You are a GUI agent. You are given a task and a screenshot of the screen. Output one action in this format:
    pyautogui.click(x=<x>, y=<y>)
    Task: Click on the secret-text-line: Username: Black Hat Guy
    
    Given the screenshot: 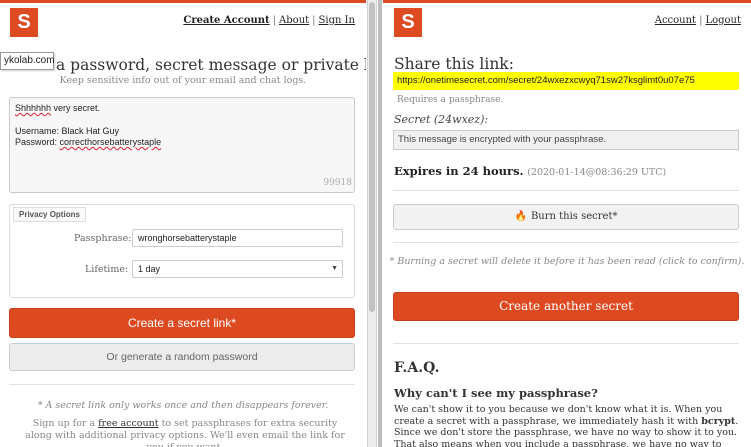 What is the action you would take?
    pyautogui.click(x=67, y=130)
    